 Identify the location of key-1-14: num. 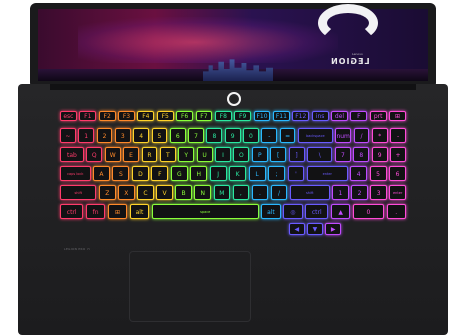
(343, 135).